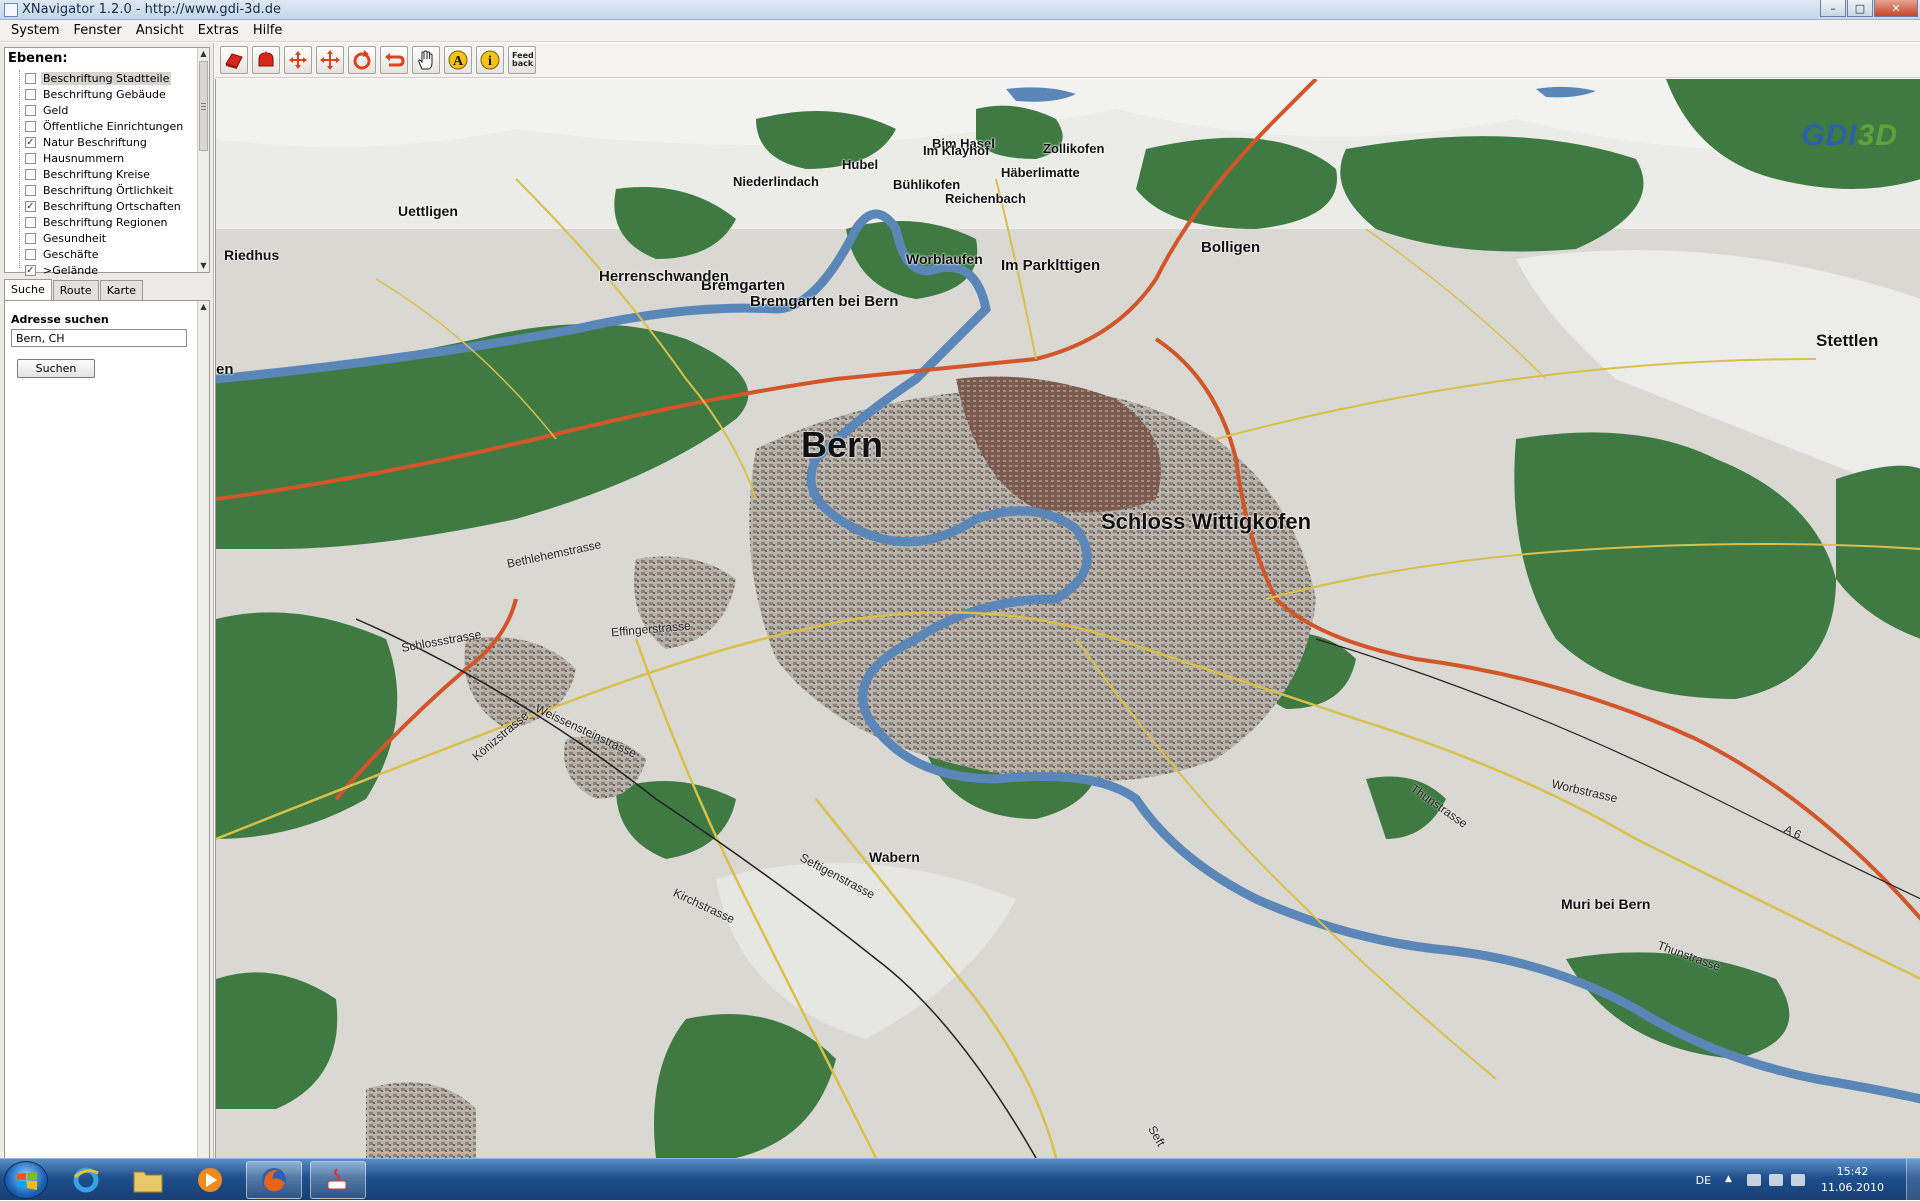 This screenshot has height=1201, width=1920. I want to click on layer-item: Beschriftung Gebäude, so click(108, 94).